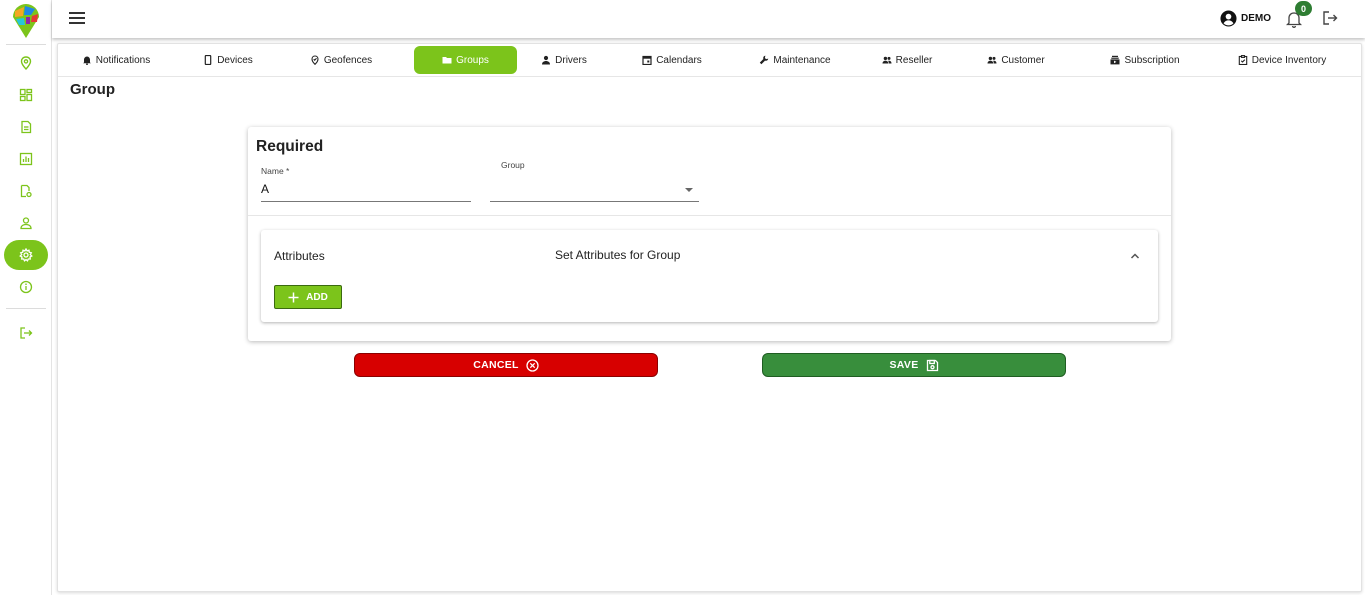  What do you see at coordinates (1115, 60) in the screenshot?
I see `subscription-icon` at bounding box center [1115, 60].